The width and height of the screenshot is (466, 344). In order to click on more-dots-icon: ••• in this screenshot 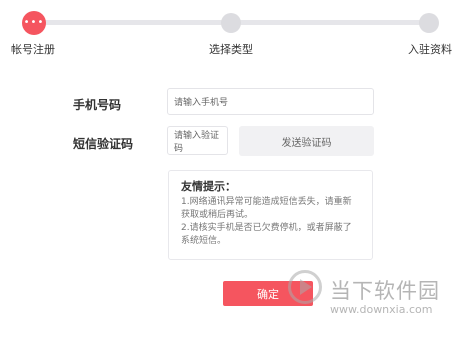, I will do `click(34, 22)`.